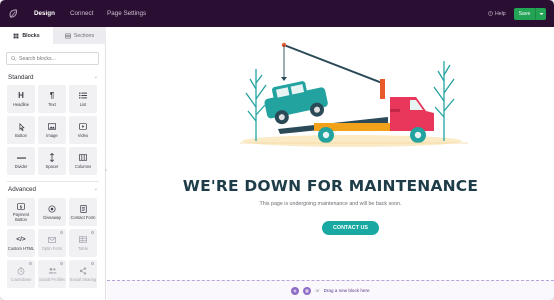 This screenshot has width=554, height=300. I want to click on block-columns: Columns, so click(83, 161).